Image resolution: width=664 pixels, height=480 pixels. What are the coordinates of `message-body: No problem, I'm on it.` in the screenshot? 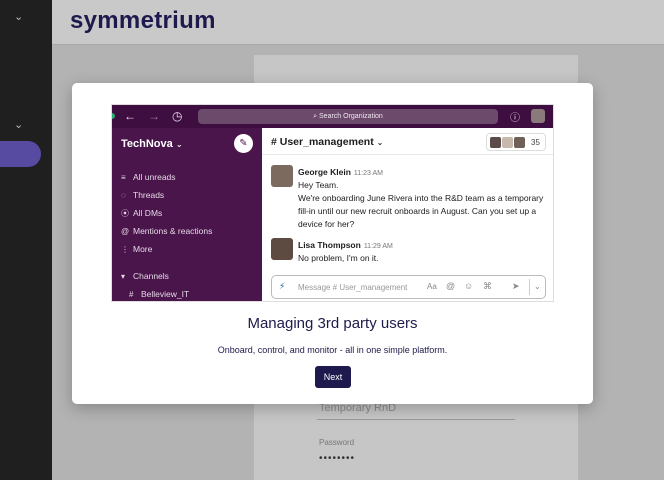 It's located at (338, 258).